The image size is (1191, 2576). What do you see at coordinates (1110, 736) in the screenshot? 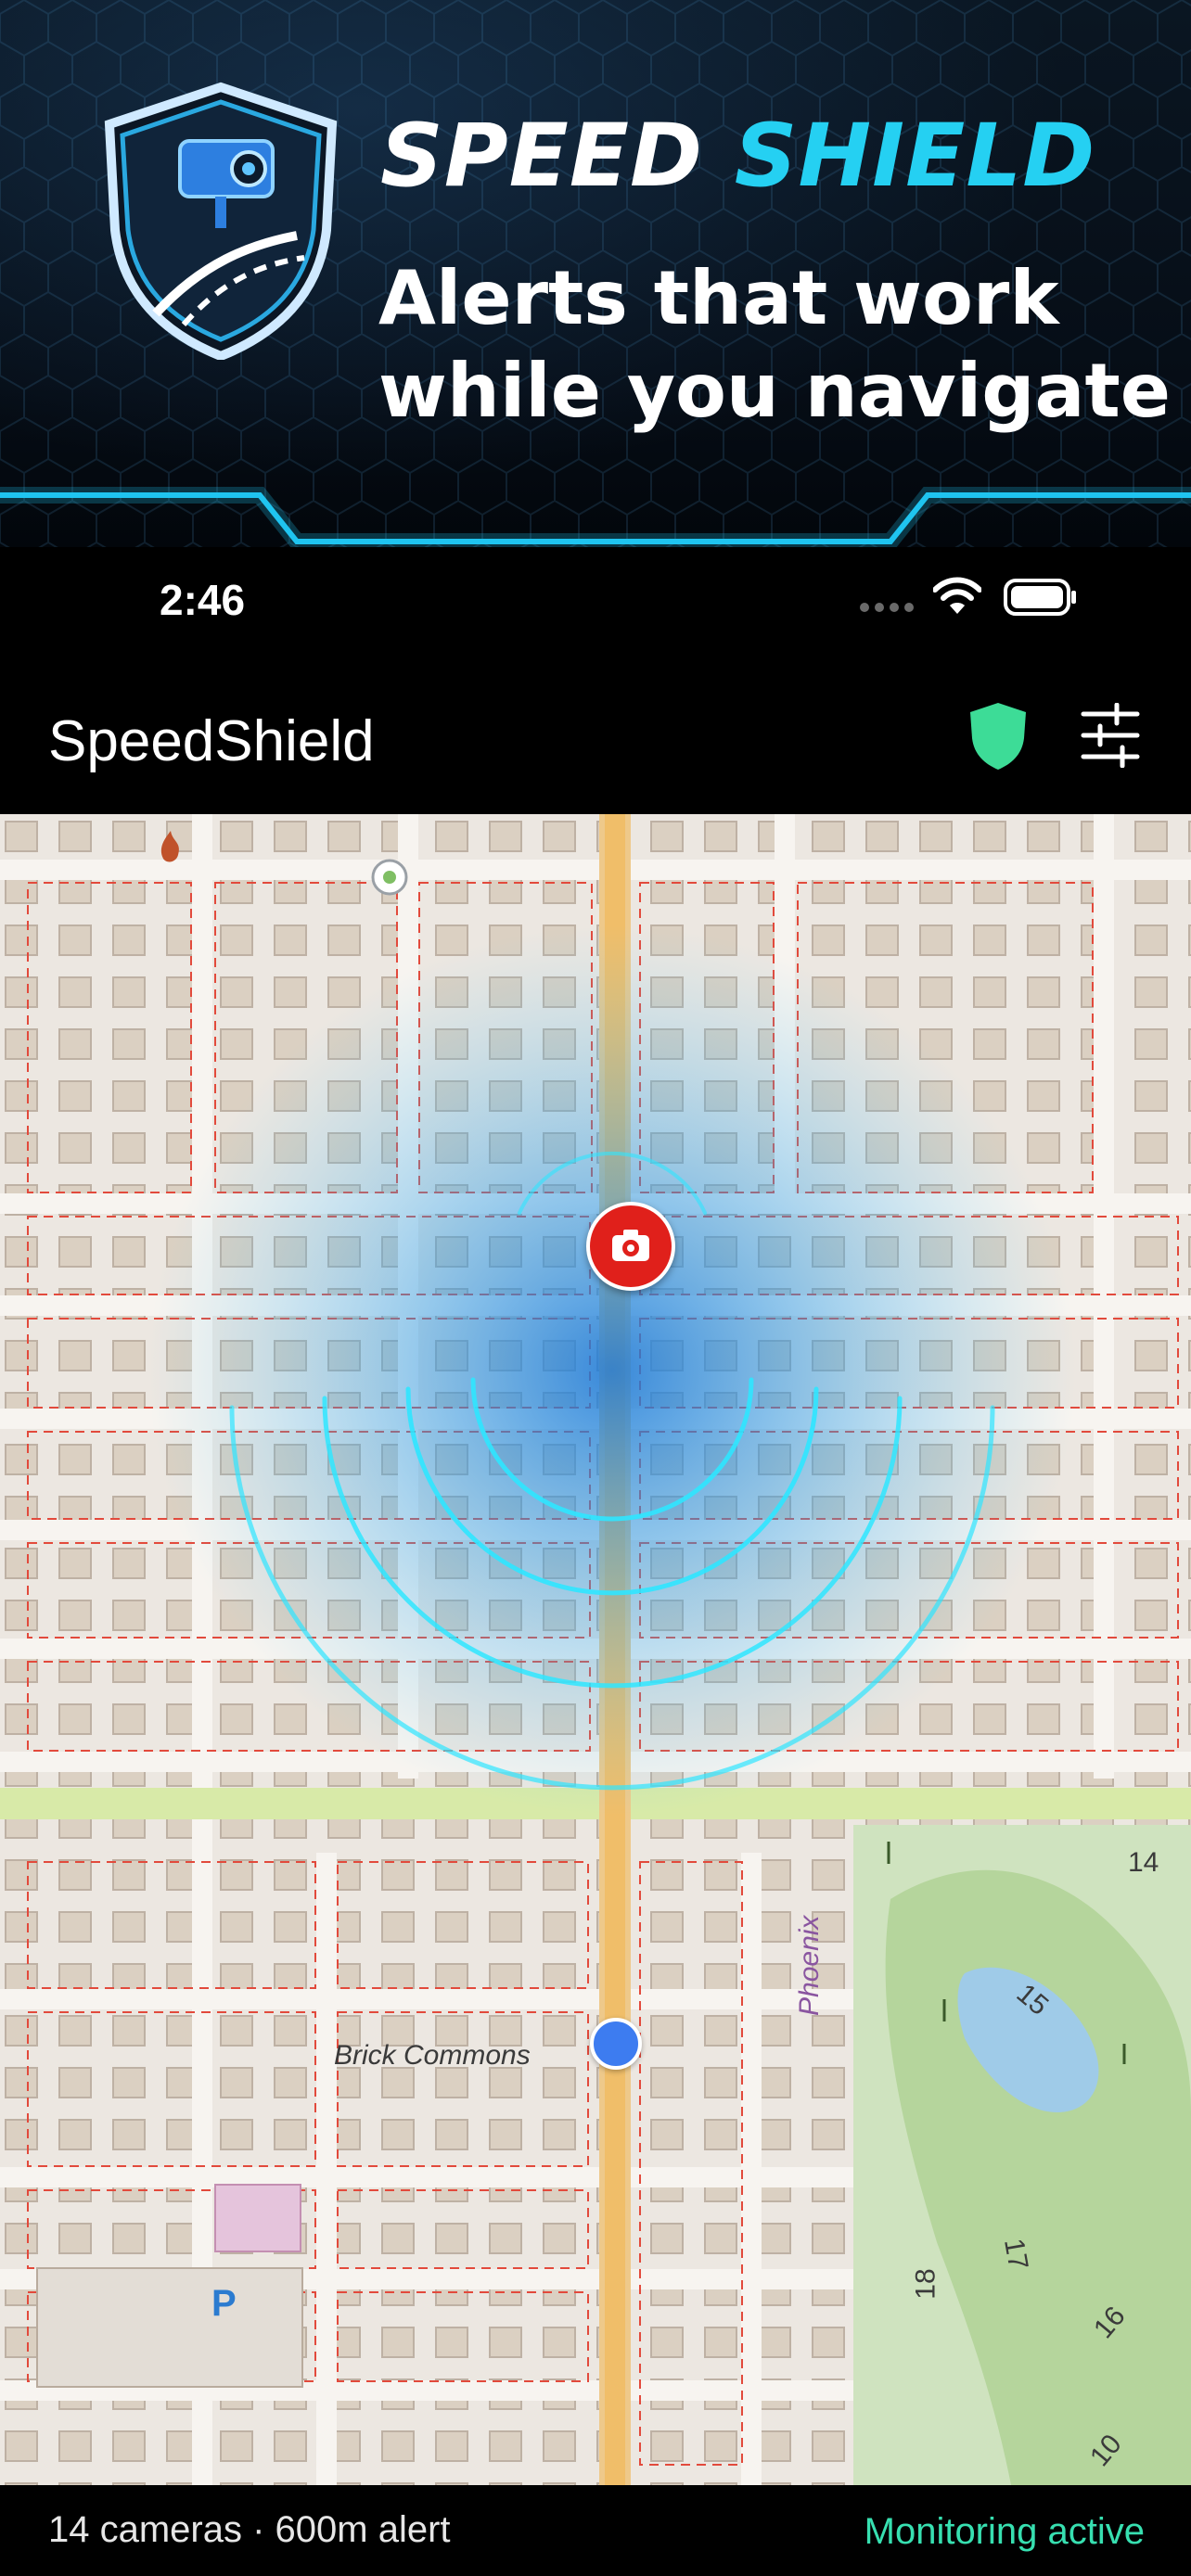
I see `sliders-icon` at bounding box center [1110, 736].